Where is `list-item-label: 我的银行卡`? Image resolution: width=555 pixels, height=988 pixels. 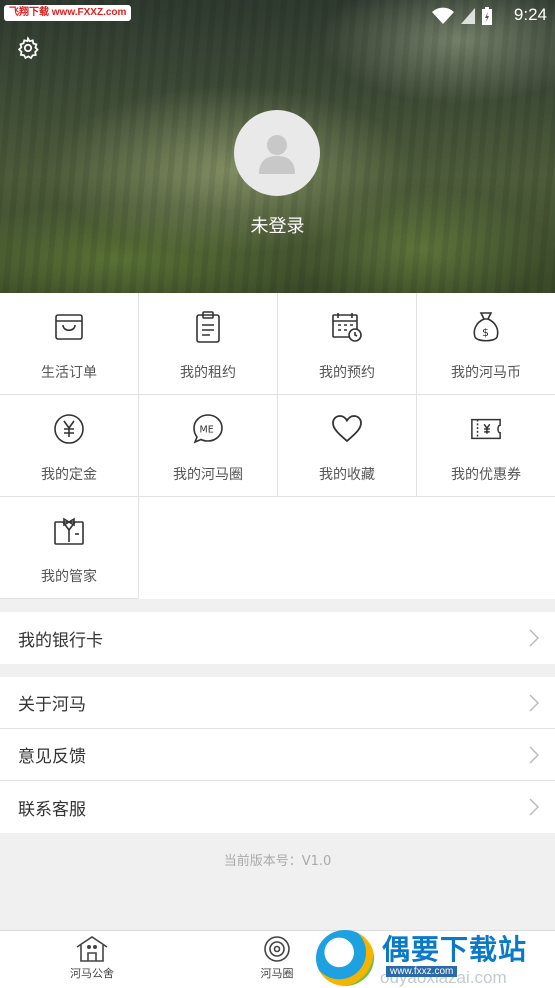 list-item-label: 我的银行卡 is located at coordinates (60, 640).